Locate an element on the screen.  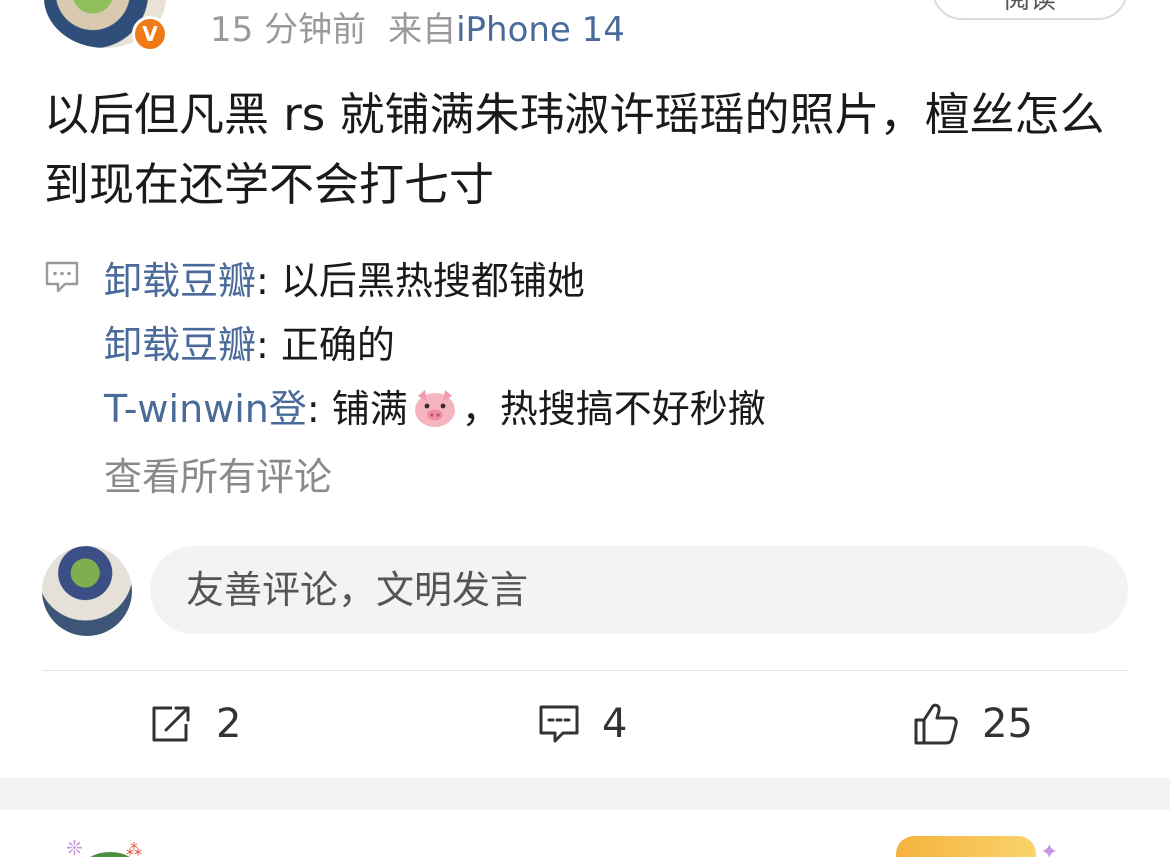
comment-item: 卸载豆瓣: 以后黑热搜都铺她 is located at coordinates (344, 277).